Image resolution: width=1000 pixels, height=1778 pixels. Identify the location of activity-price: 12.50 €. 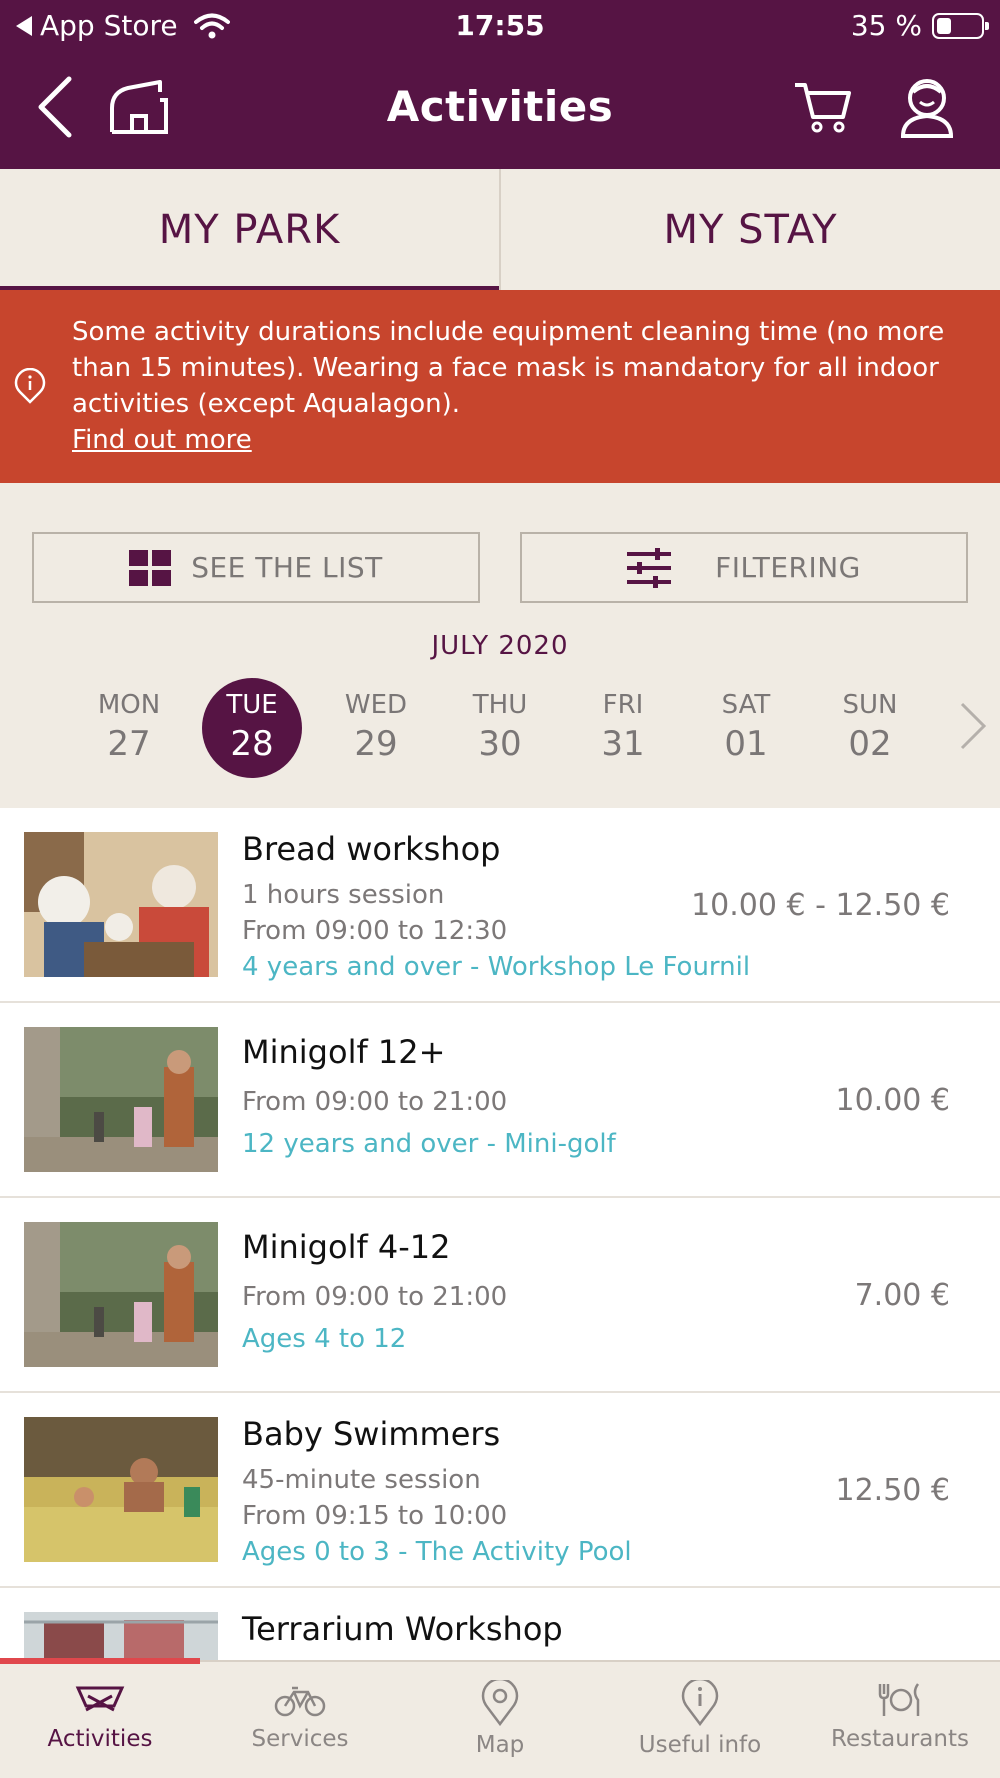
(892, 1490).